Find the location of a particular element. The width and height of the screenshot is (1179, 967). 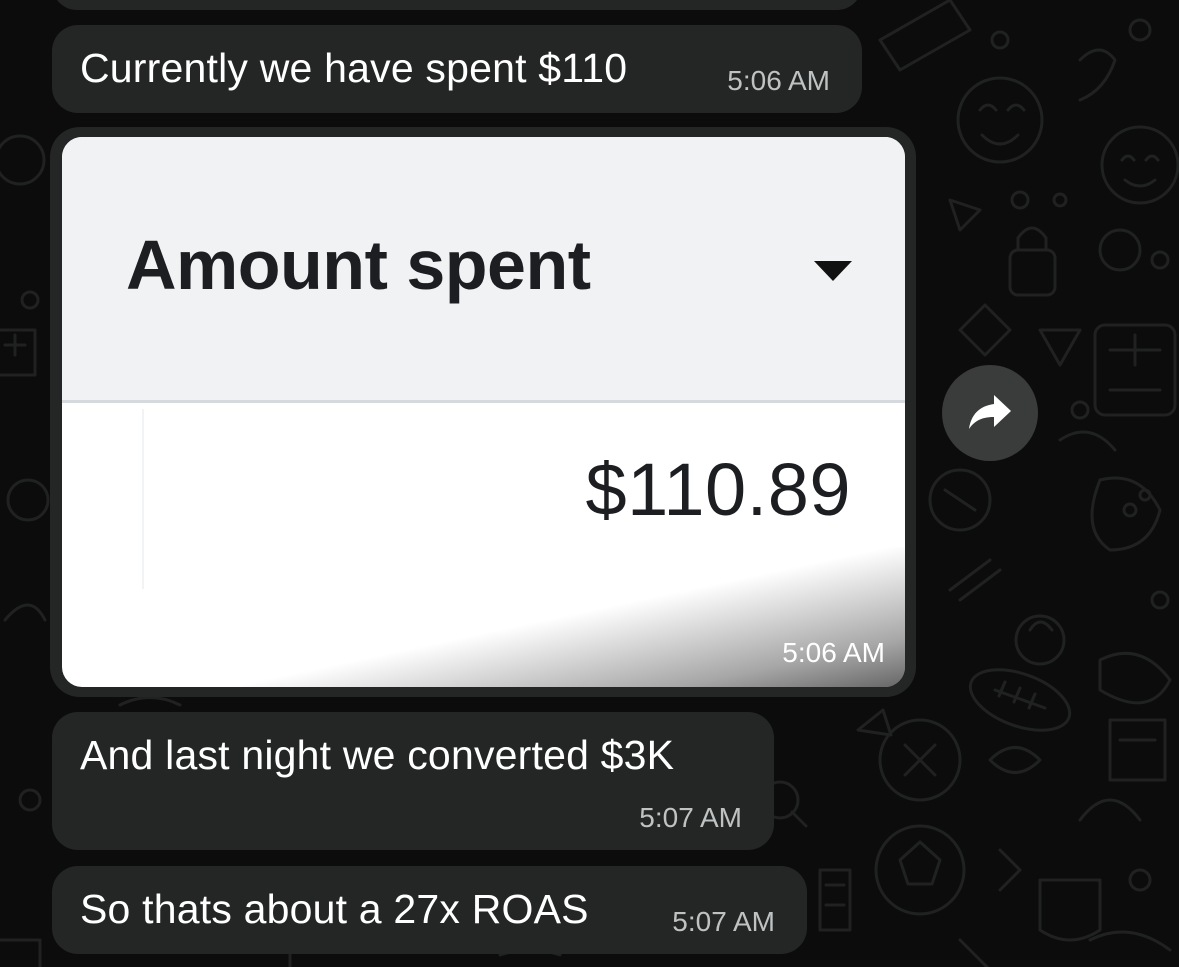

amount-spent-label: Amount spent is located at coordinates (358, 265).